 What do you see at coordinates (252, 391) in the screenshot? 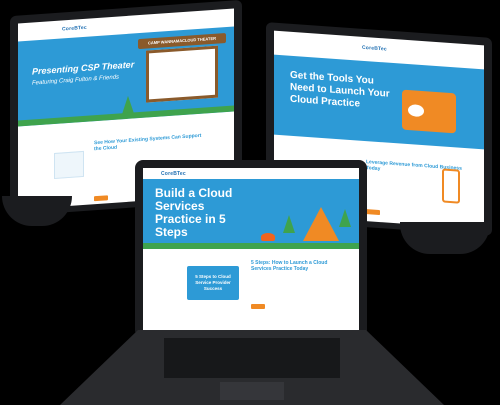
I see `touchpad` at bounding box center [252, 391].